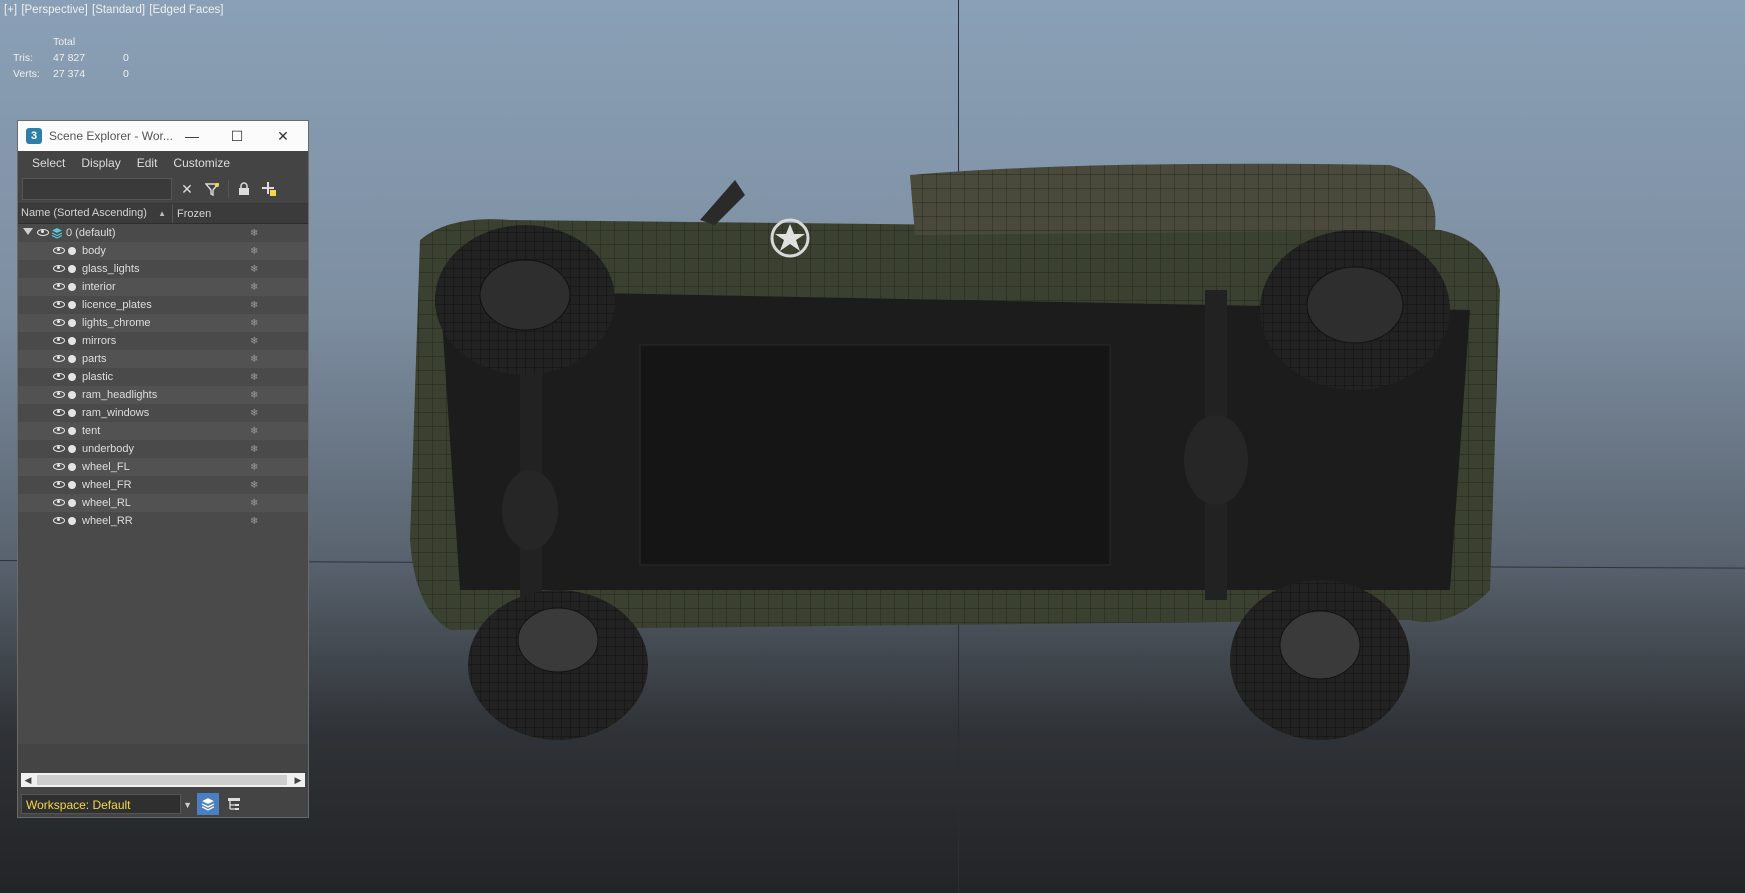 This screenshot has height=893, width=1745. What do you see at coordinates (208, 804) in the screenshot?
I see `layer-explorer-button` at bounding box center [208, 804].